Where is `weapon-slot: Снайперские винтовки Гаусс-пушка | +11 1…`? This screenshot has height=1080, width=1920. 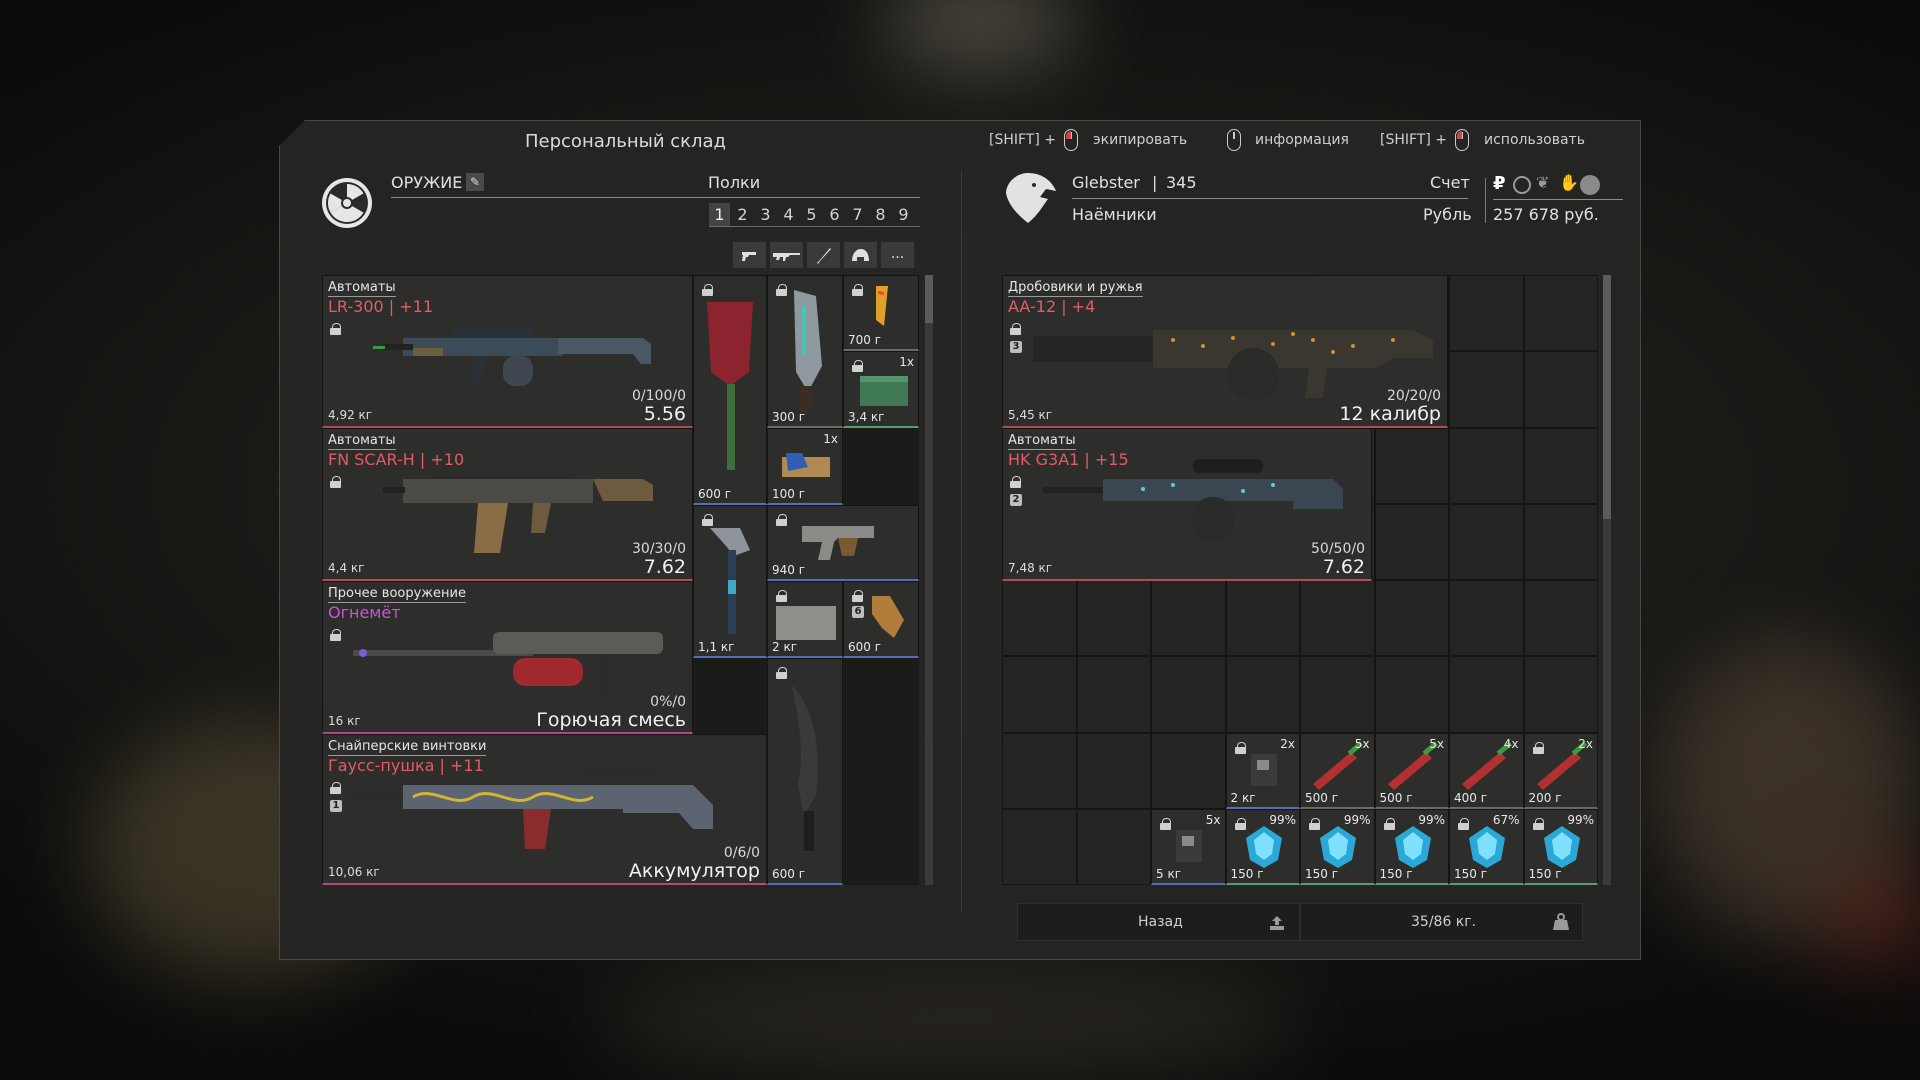
weapon-slot: Снайперские винтовки Гаусс-пушка | +11 1… is located at coordinates (544, 809).